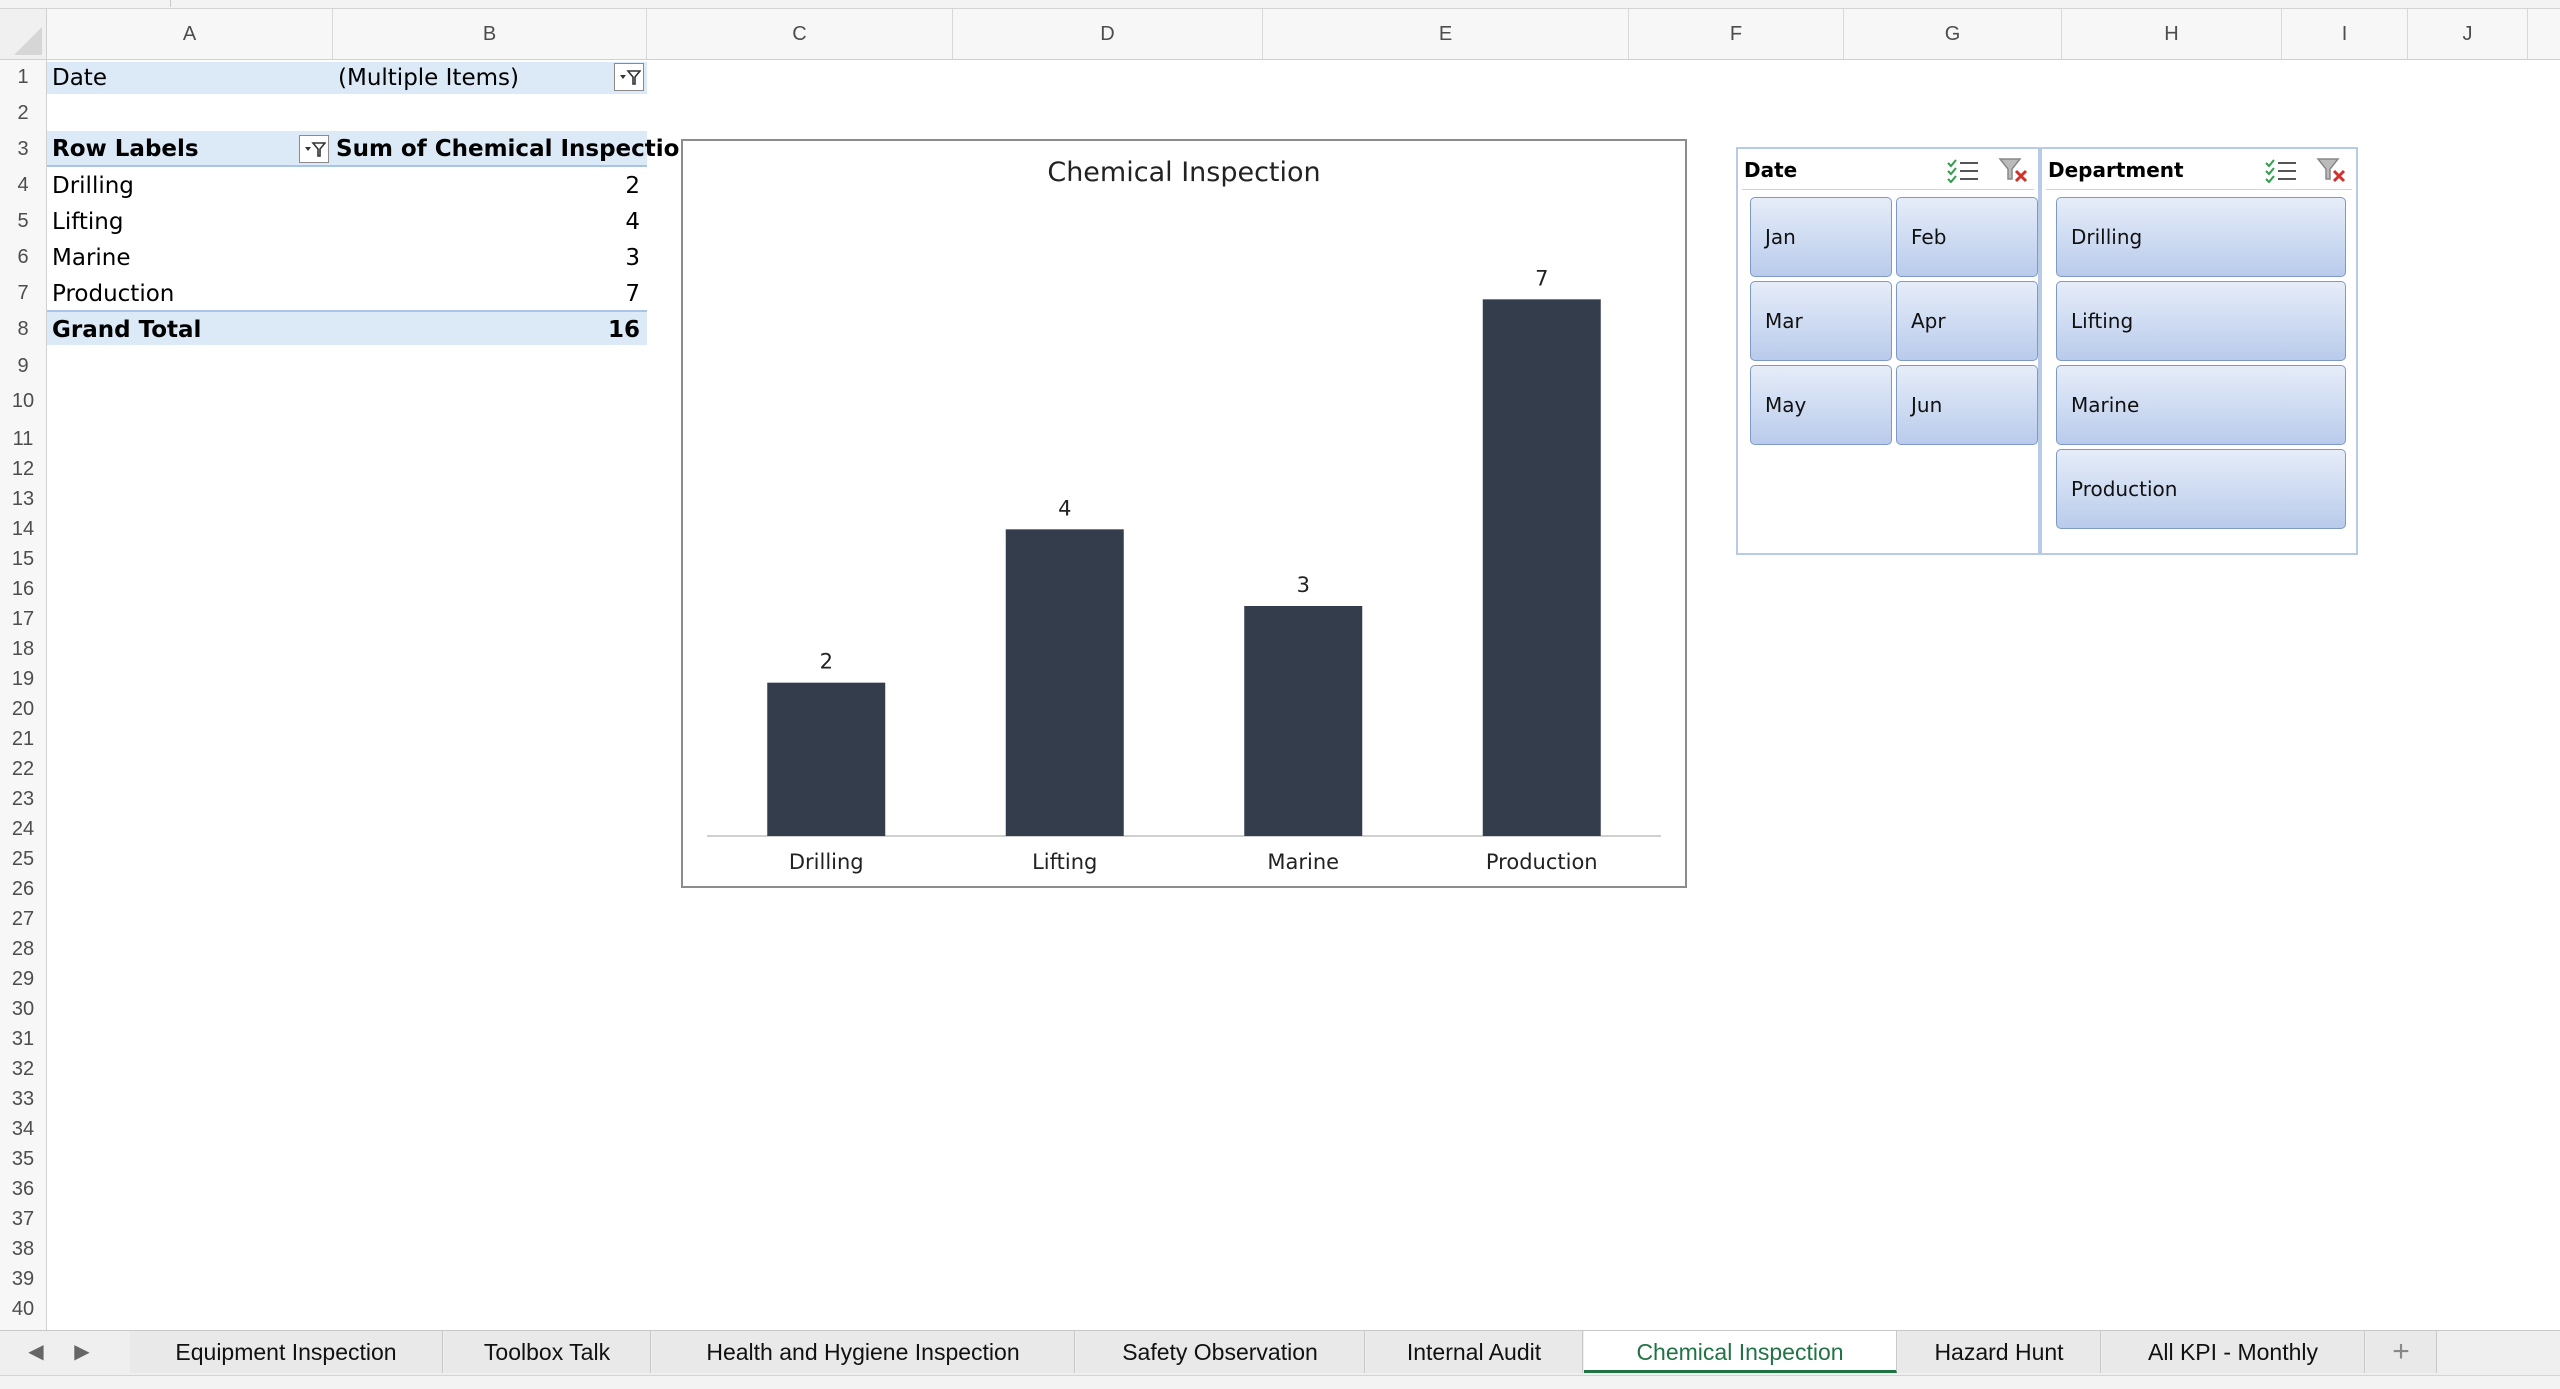  I want to click on row-header: 18, so click(23, 649).